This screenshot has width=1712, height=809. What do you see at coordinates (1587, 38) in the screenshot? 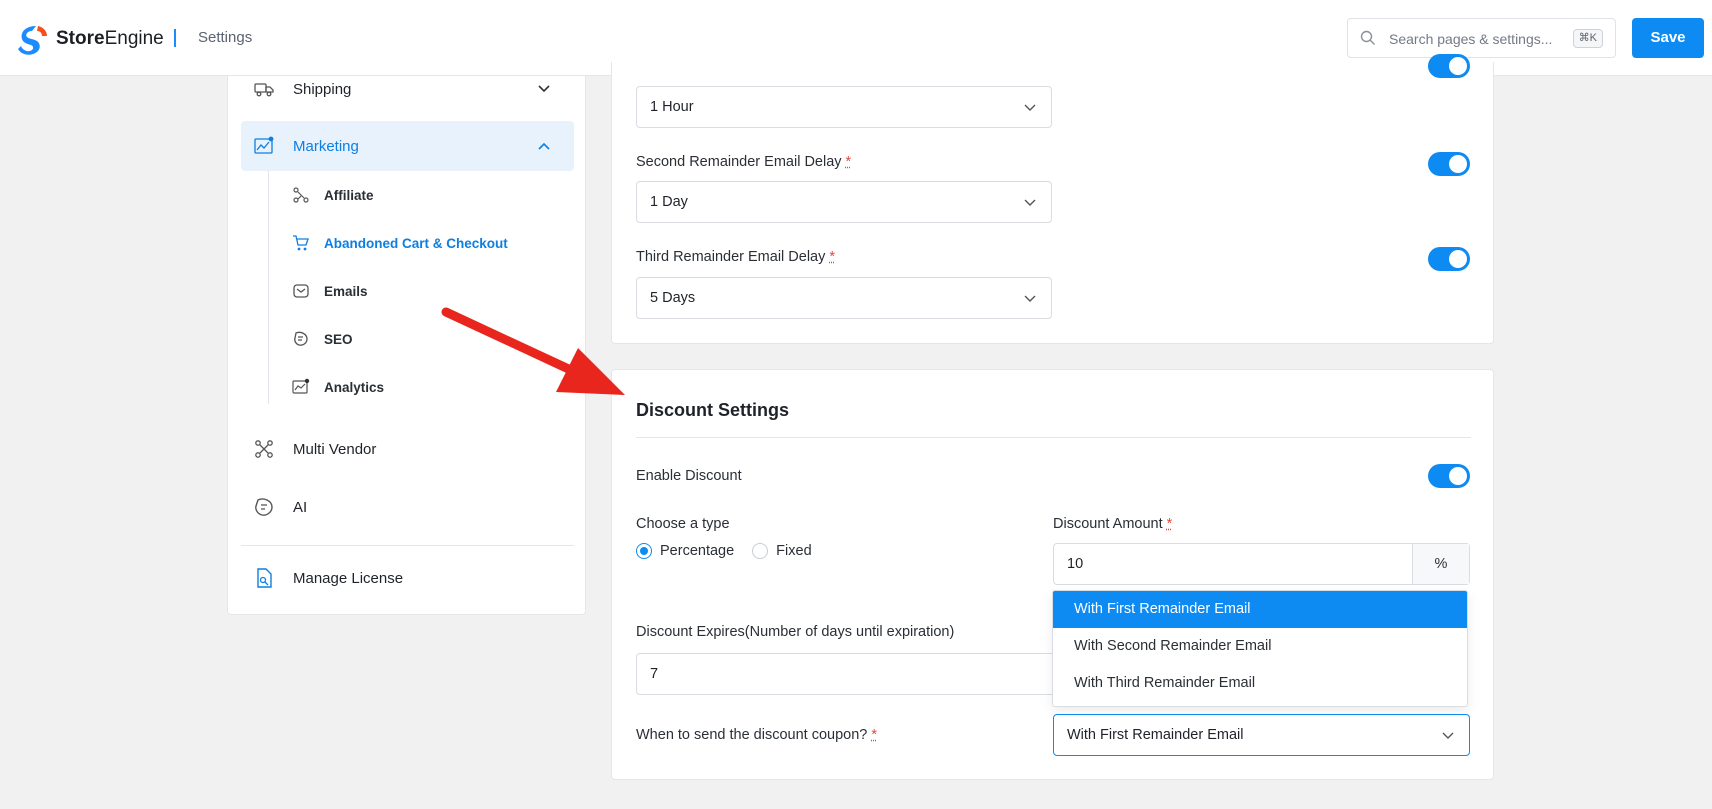
I see `search-shortcut-badge: ⌘K` at bounding box center [1587, 38].